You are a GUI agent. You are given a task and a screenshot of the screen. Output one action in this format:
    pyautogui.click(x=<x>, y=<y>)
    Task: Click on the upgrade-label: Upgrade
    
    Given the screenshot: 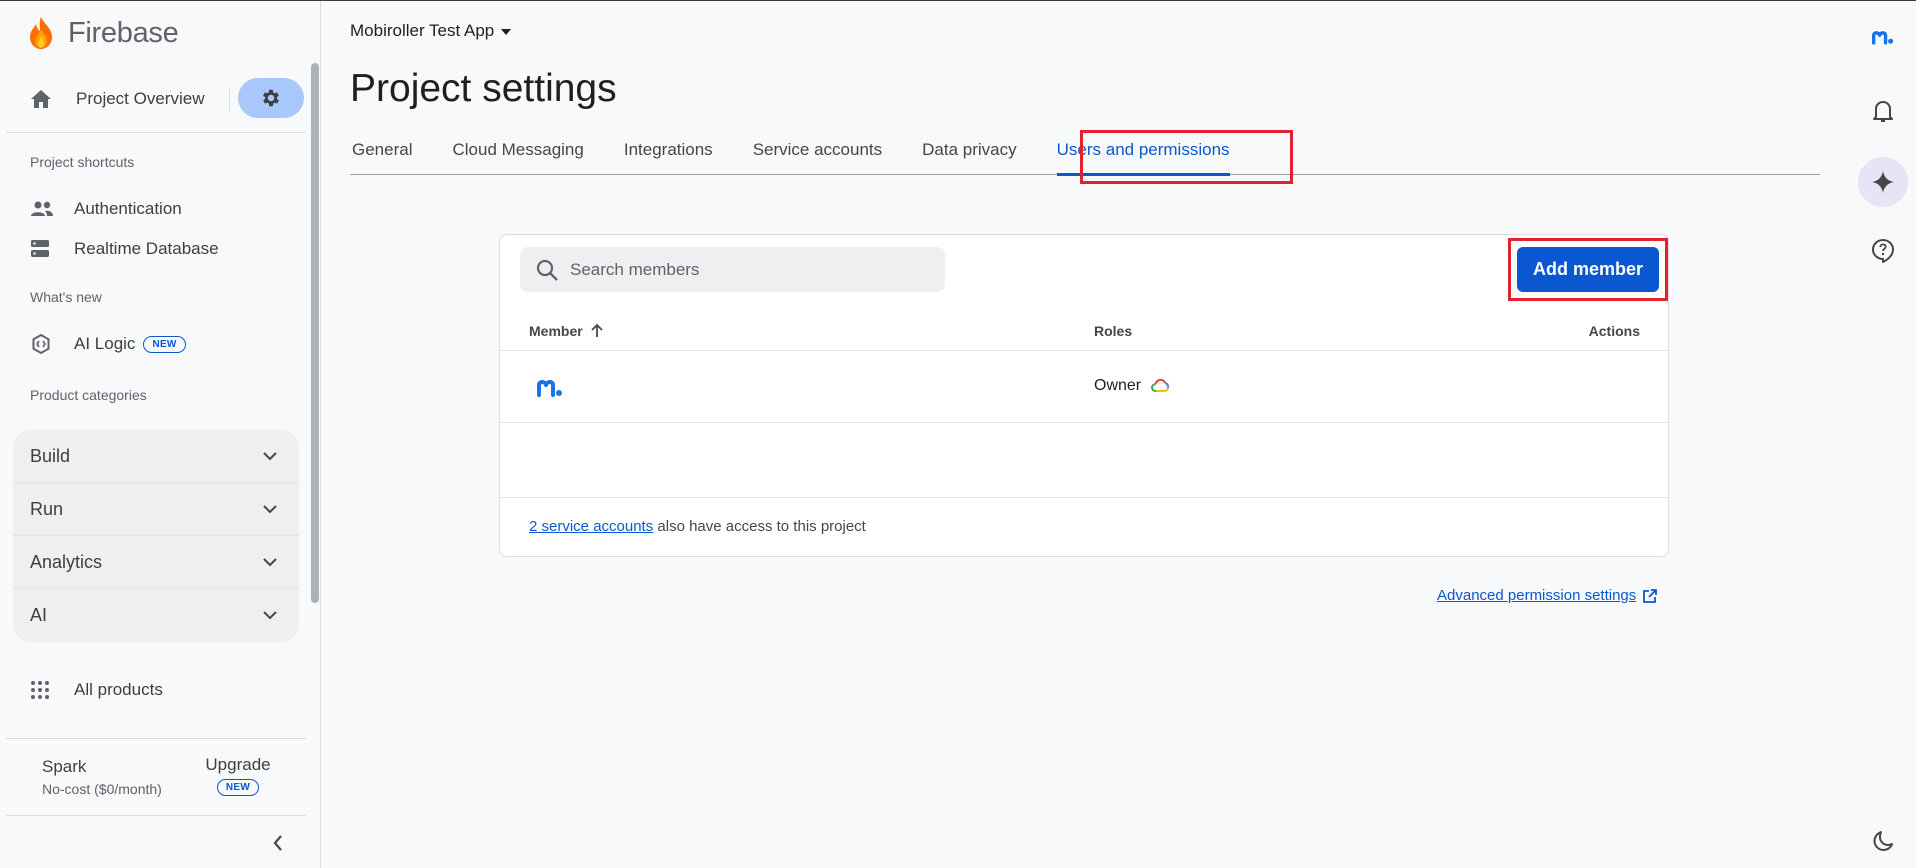 What is the action you would take?
    pyautogui.click(x=238, y=764)
    